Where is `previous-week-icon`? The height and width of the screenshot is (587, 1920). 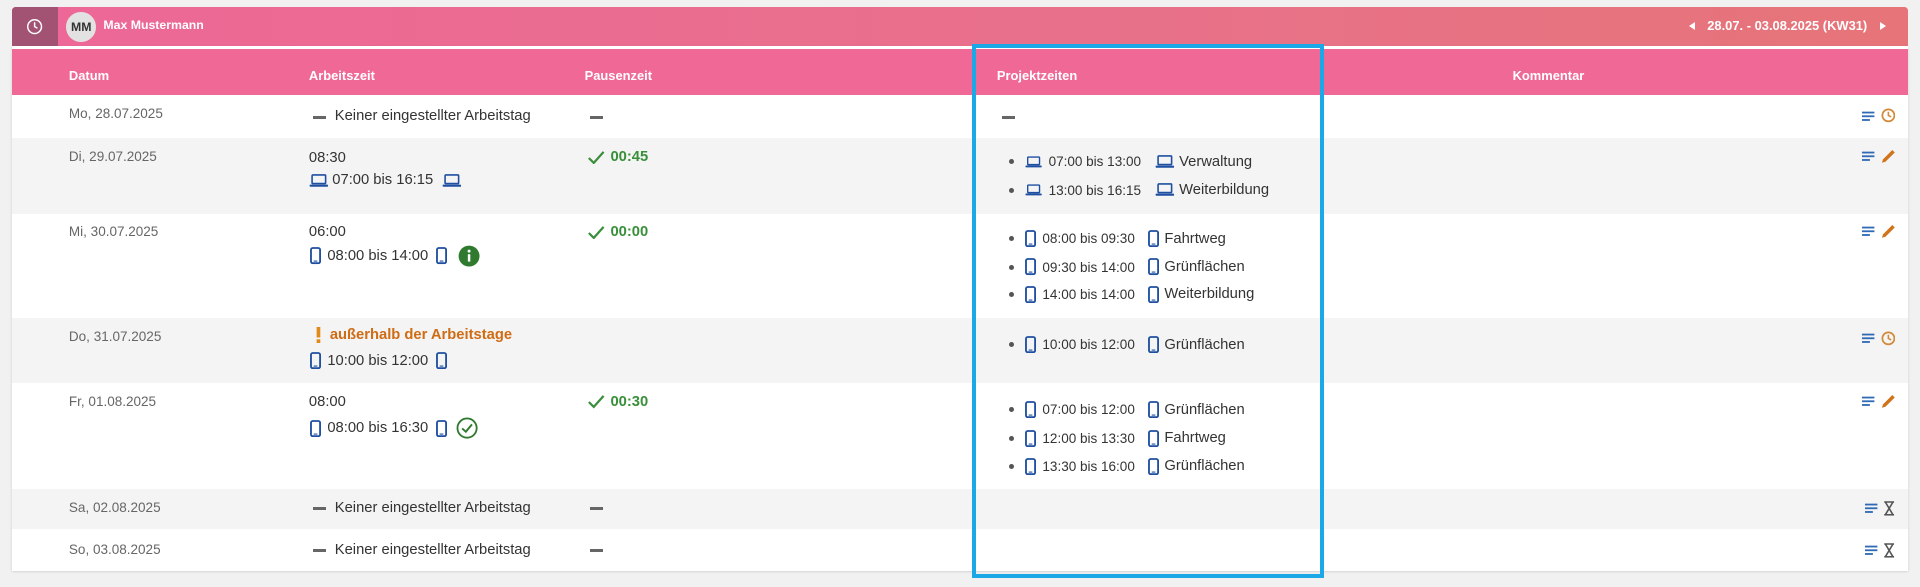
previous-week-icon is located at coordinates (1692, 25).